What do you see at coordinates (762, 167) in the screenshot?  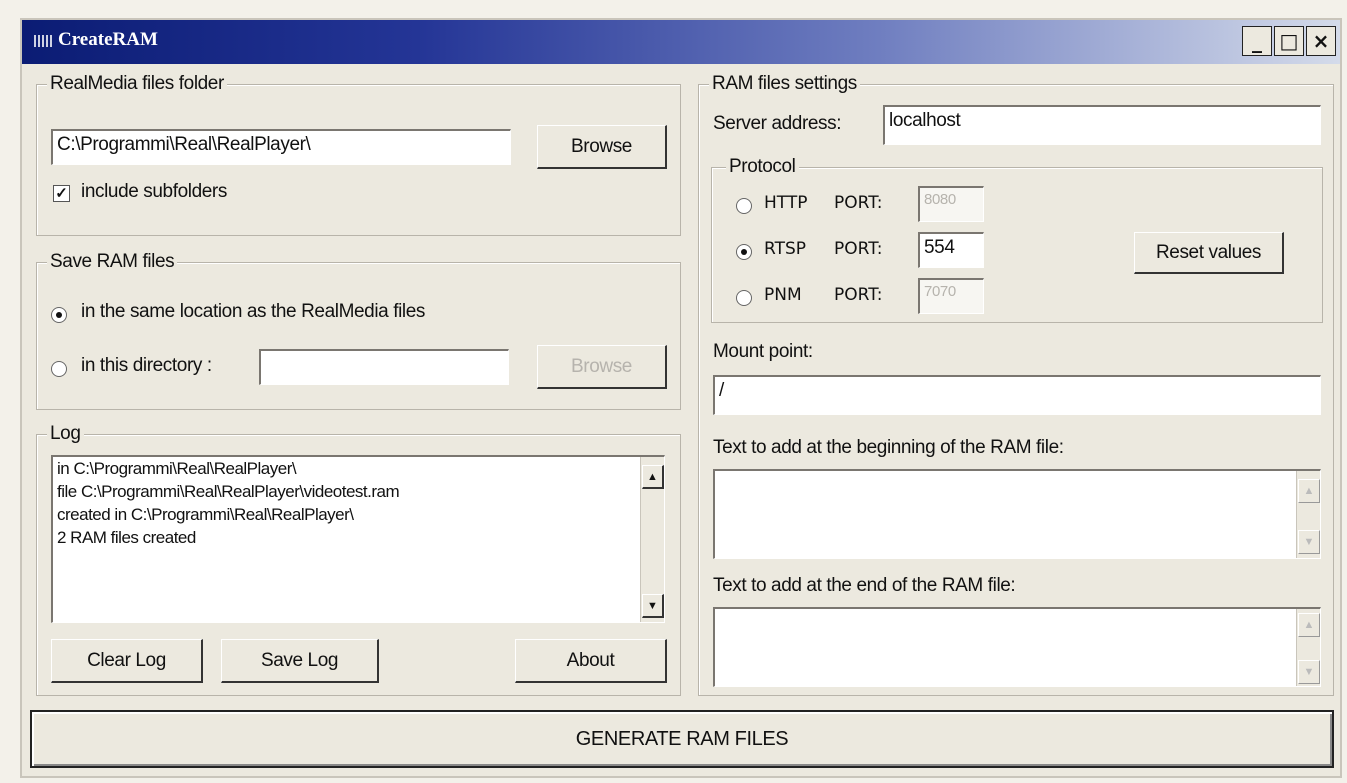 I see `protocol-legend: Protocol` at bounding box center [762, 167].